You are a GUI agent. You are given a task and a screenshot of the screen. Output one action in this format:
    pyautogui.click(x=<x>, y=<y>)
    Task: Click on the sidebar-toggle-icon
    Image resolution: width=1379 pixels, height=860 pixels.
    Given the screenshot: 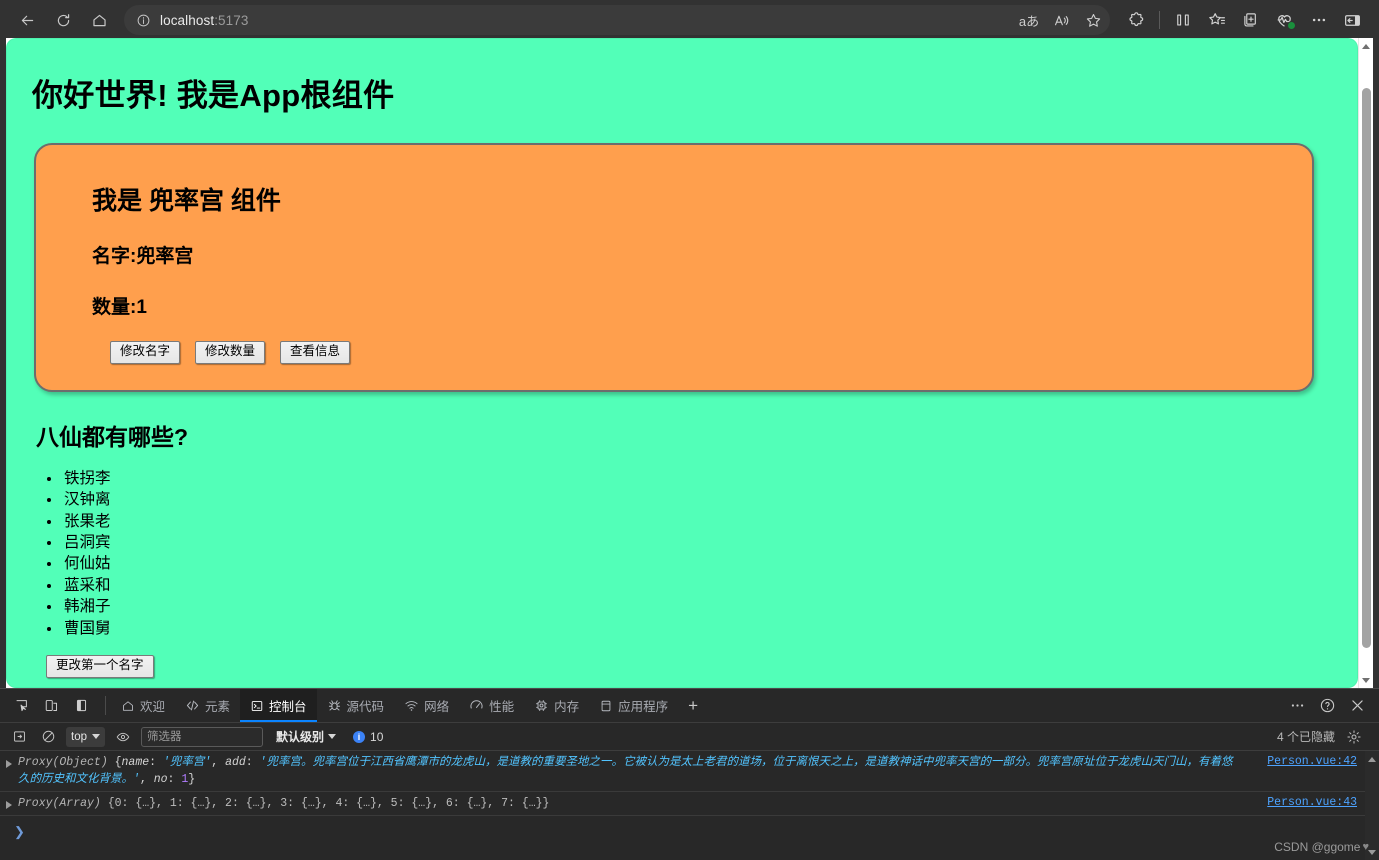 What is the action you would take?
    pyautogui.click(x=1352, y=20)
    